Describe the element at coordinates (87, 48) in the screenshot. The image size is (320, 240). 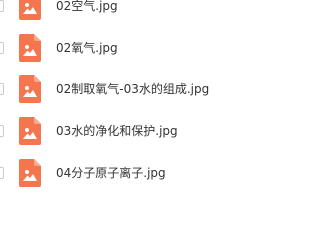
I see `file-name: 02氧气.jpg` at that location.